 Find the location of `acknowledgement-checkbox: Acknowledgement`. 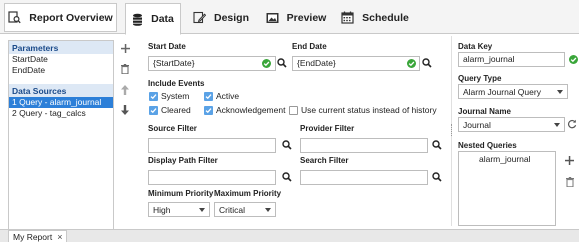

acknowledgement-checkbox: Acknowledgement is located at coordinates (244, 110).